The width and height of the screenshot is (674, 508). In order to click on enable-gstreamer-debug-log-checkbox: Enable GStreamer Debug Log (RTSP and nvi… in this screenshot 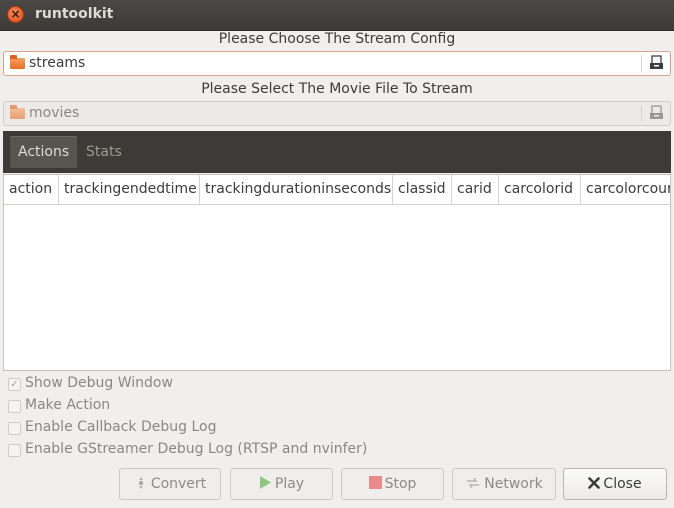, I will do `click(188, 450)`.